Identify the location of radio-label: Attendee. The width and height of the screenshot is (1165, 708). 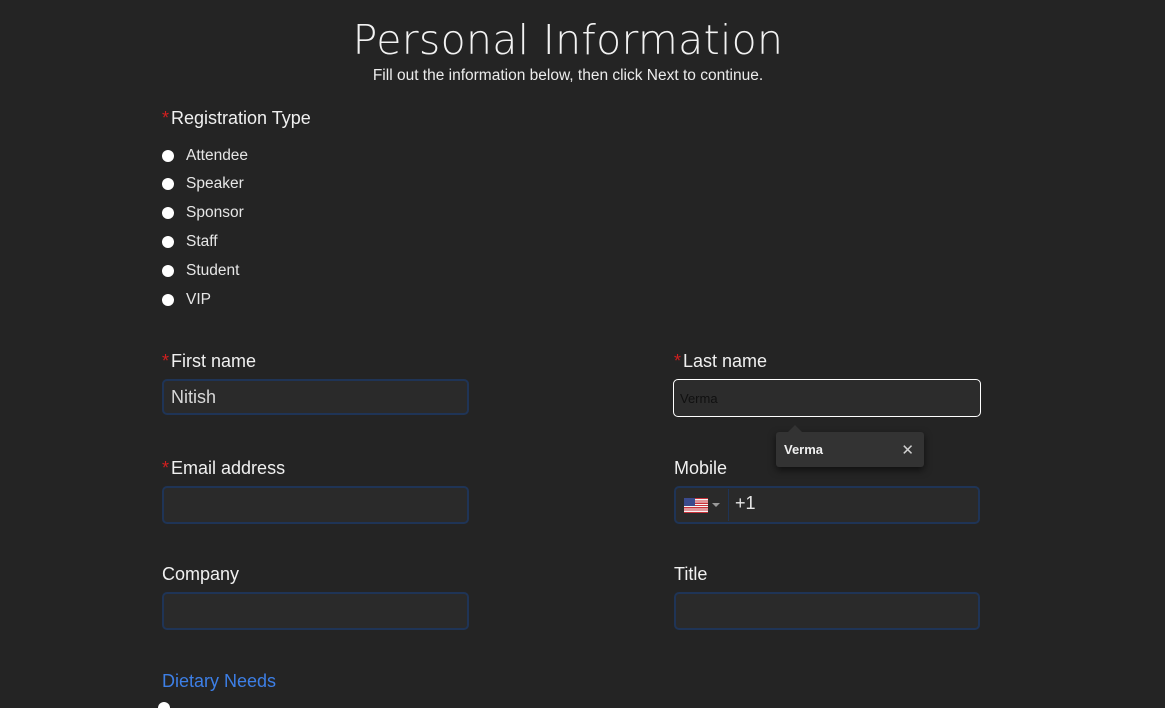
(217, 155).